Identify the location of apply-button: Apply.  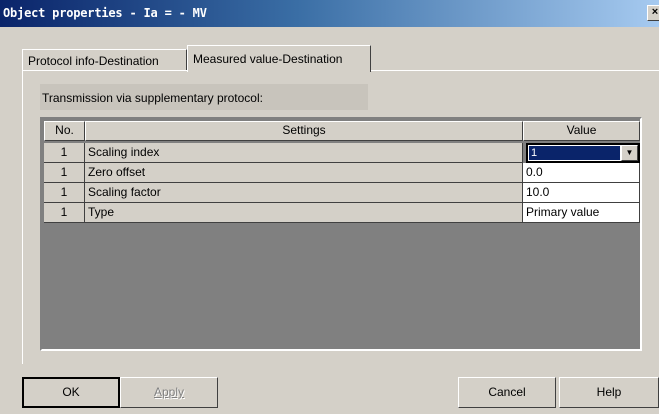
(169, 392).